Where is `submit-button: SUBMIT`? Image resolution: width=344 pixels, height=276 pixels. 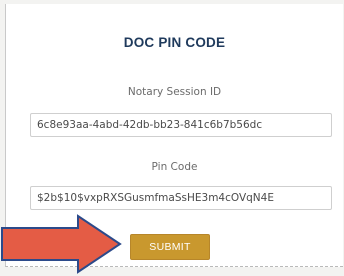 submit-button: SUBMIT is located at coordinates (170, 247).